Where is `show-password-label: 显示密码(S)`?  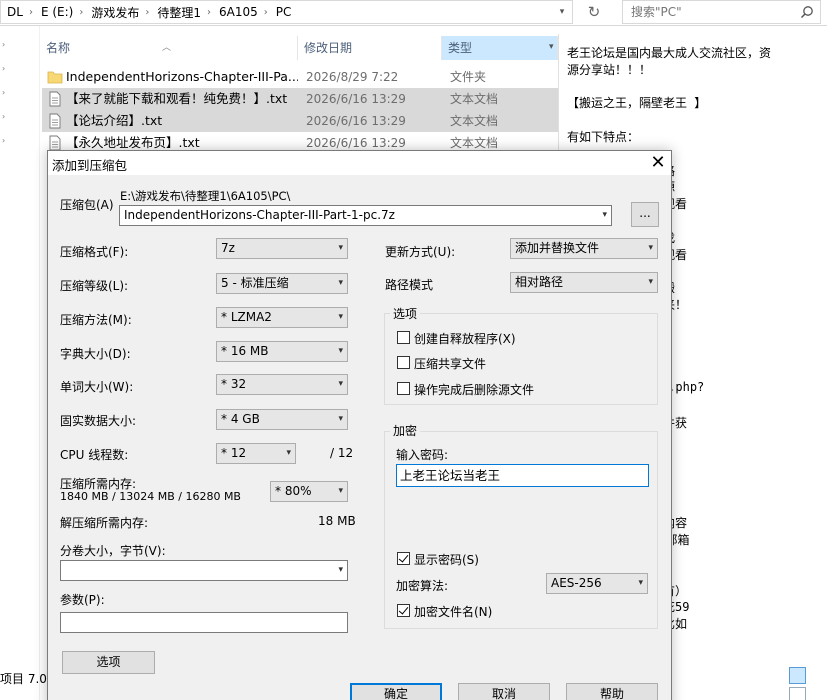
show-password-label: 显示密码(S) is located at coordinates (446, 559).